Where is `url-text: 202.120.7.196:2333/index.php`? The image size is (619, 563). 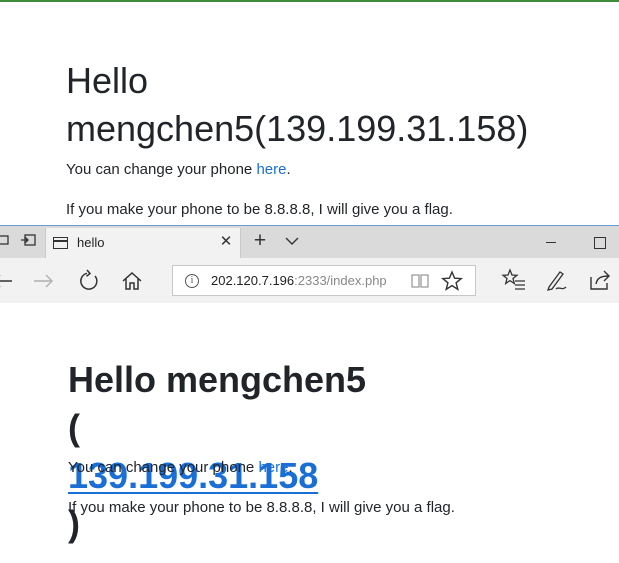
url-text: 202.120.7.196:2333/index.php is located at coordinates (299, 281).